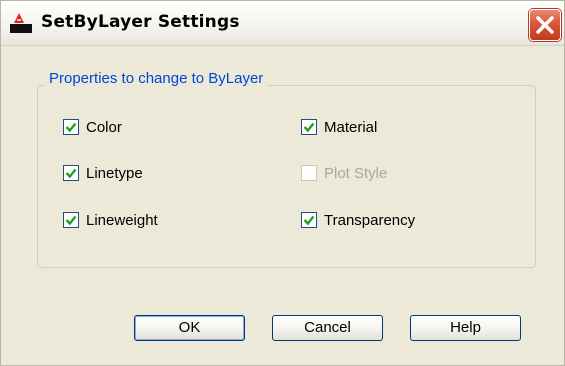 The image size is (565, 366). What do you see at coordinates (140, 22) in the screenshot?
I see `dialog-title: SetByLayer Settings` at bounding box center [140, 22].